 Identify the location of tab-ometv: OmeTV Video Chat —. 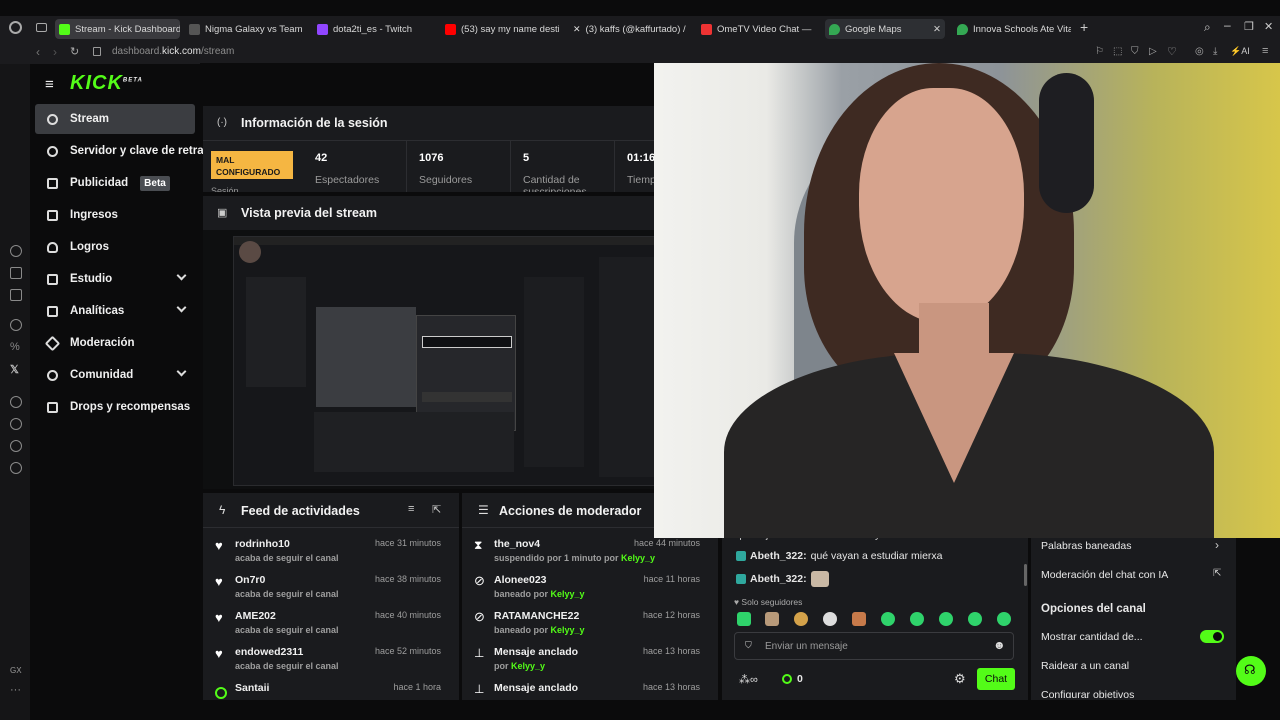
(756, 29).